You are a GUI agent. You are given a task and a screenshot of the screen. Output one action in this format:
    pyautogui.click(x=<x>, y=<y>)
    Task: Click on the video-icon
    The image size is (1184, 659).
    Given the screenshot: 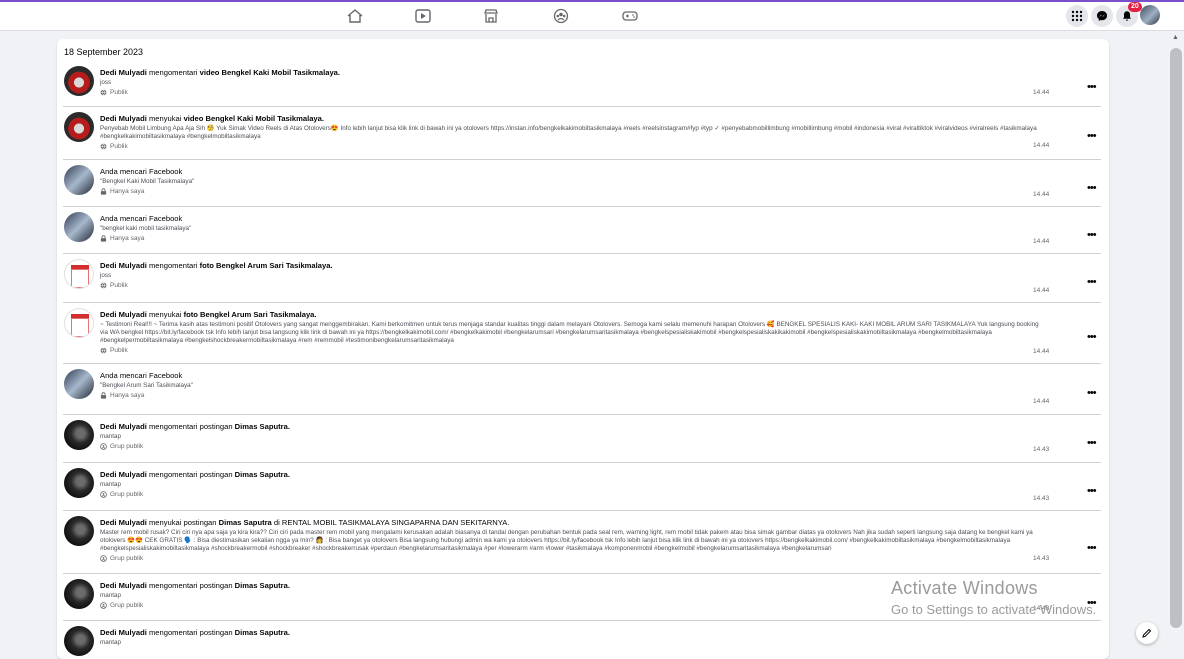 What is the action you would take?
    pyautogui.click(x=423, y=16)
    